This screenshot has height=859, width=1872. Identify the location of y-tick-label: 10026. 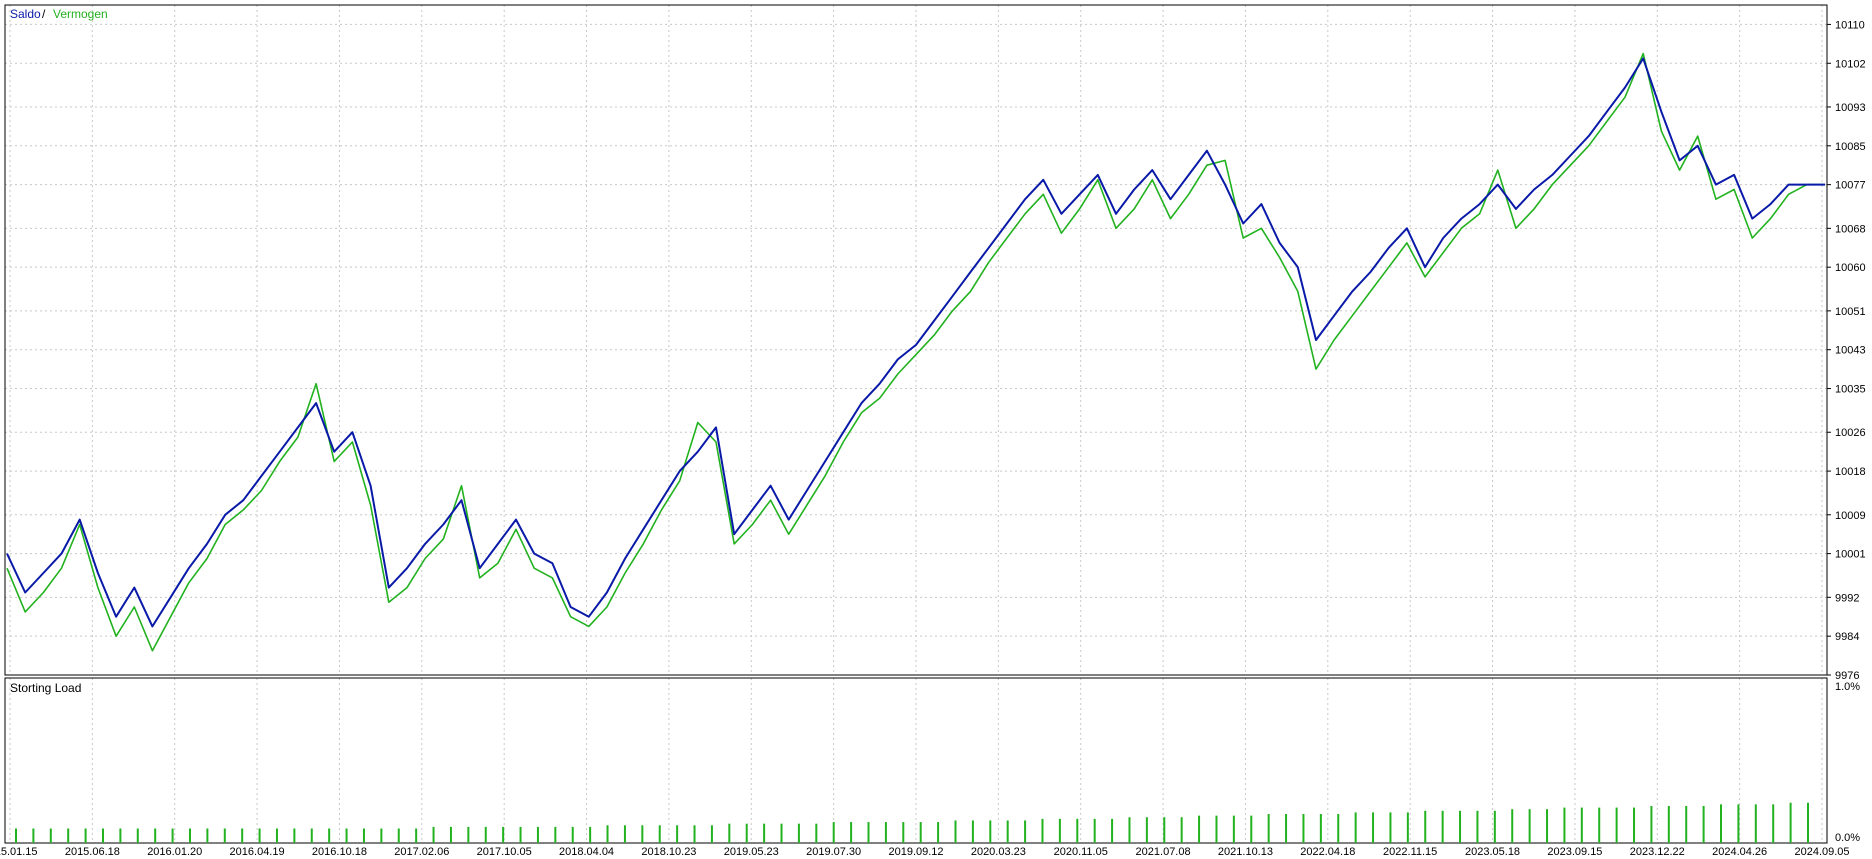
(1850, 433).